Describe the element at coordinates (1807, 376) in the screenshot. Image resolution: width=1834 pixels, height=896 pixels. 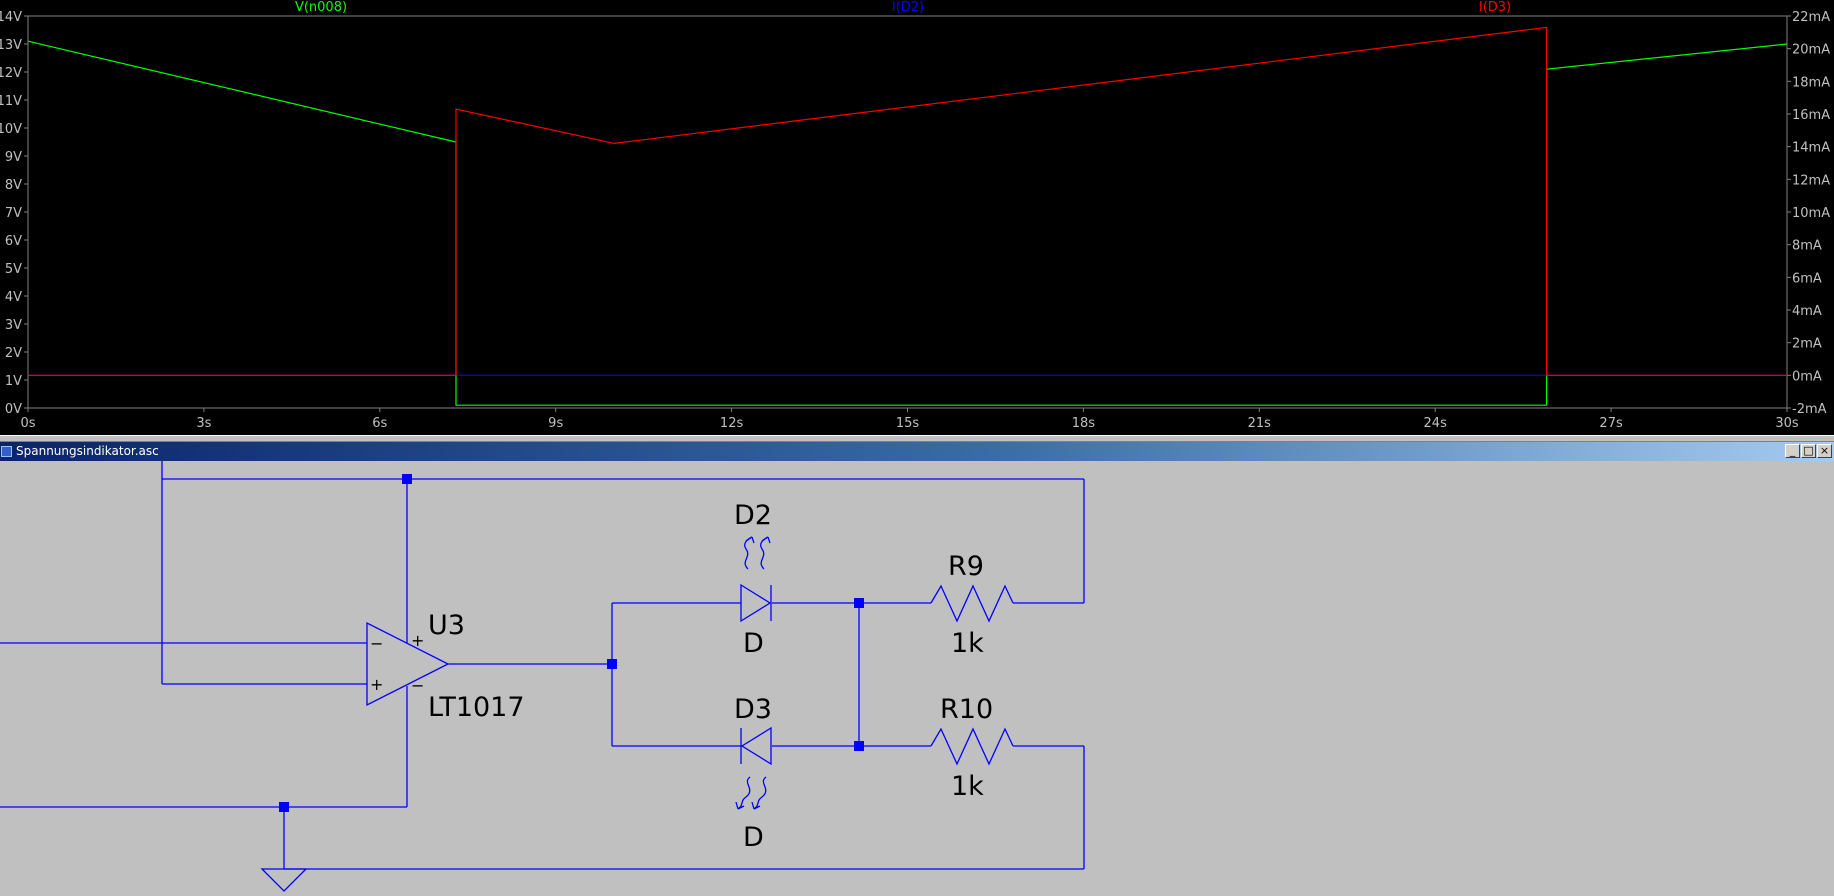
I see `y-right-tick-label: 0mA` at that location.